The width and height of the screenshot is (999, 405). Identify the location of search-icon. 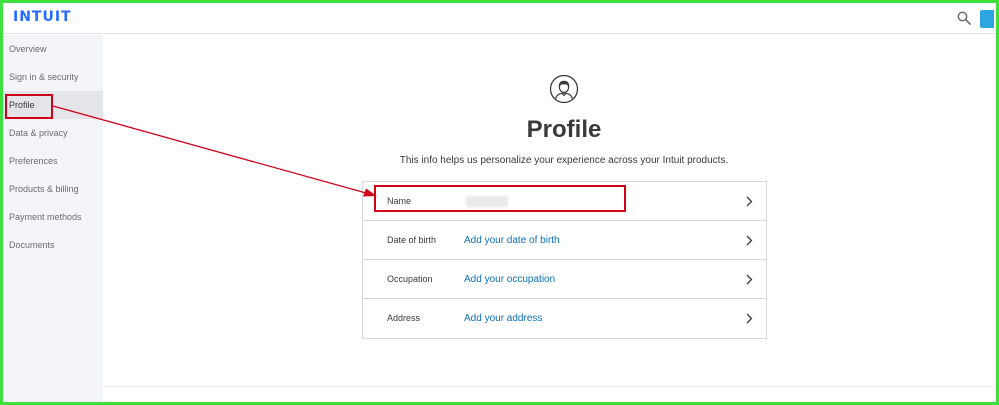
(964, 18).